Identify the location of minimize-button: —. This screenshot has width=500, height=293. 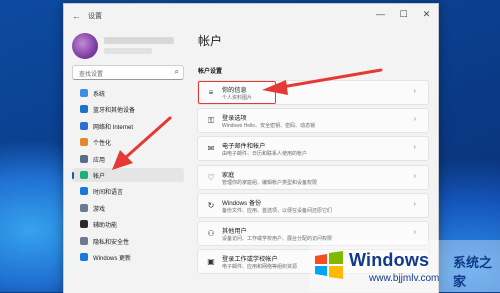
(380, 14).